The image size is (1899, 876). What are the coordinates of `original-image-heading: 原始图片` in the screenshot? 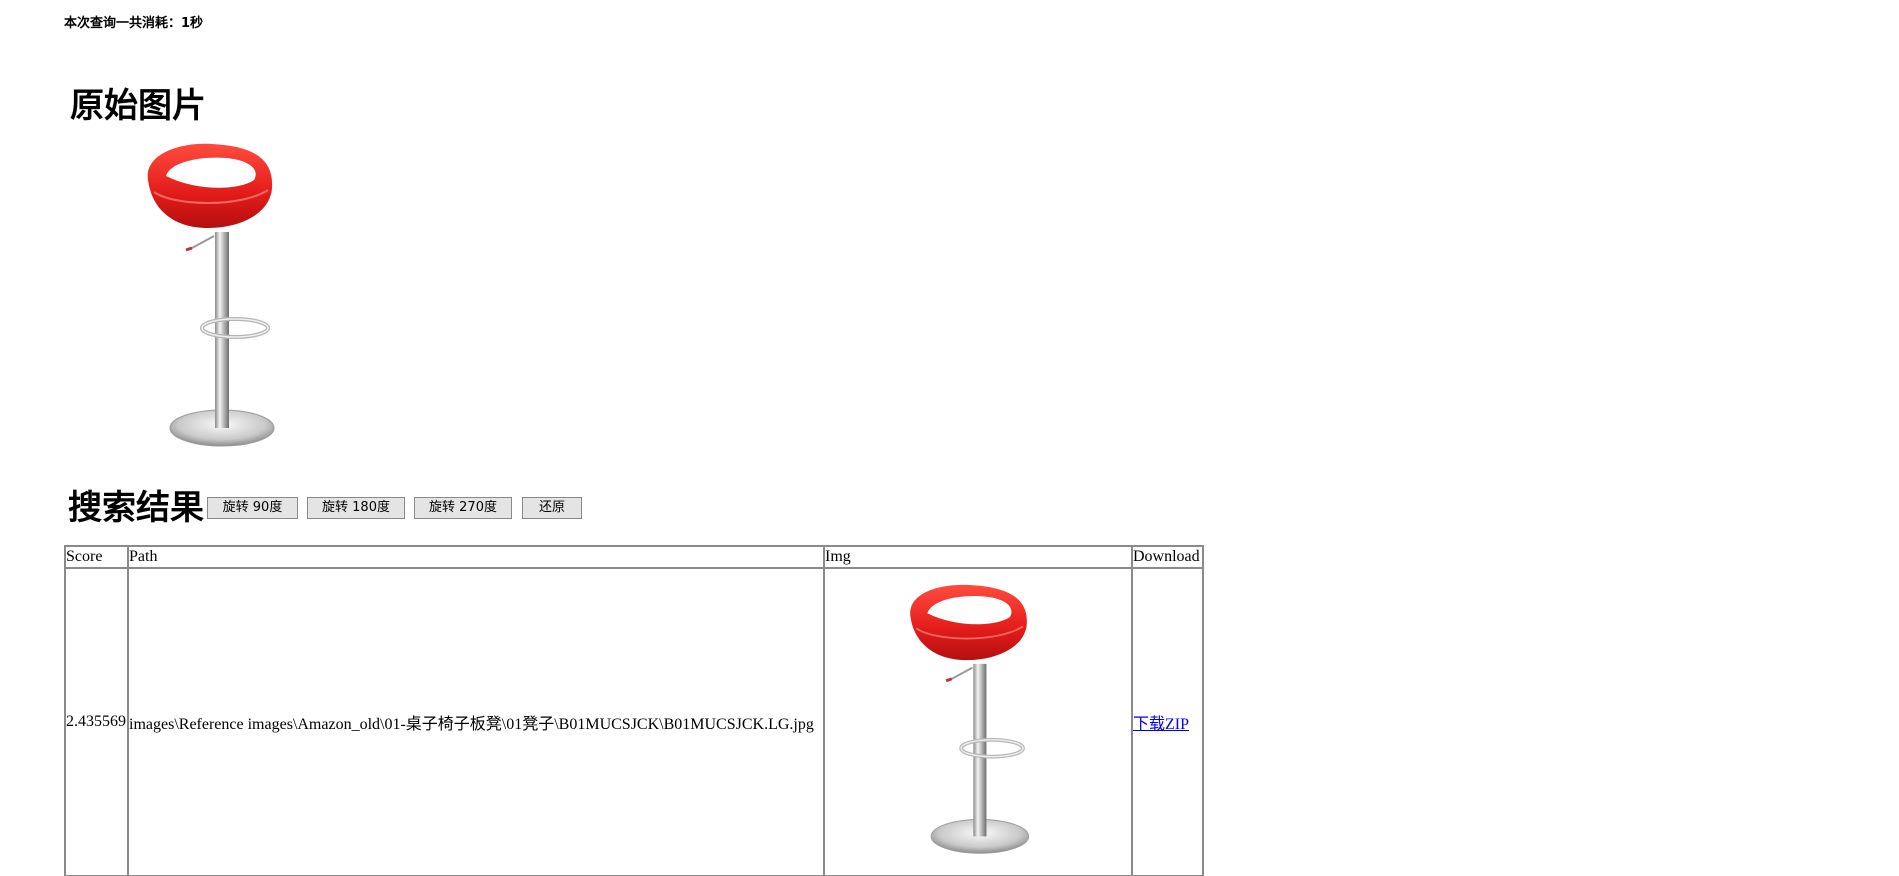 It's located at (138, 106).